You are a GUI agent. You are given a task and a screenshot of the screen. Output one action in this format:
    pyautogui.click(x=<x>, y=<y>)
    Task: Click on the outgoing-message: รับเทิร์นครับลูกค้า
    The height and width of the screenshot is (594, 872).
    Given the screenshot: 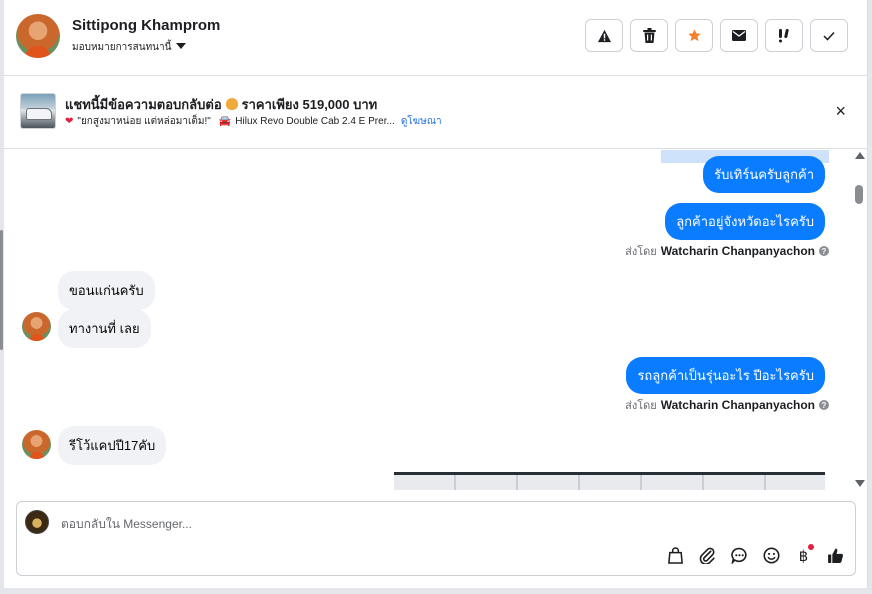 What is the action you would take?
    pyautogui.click(x=764, y=174)
    